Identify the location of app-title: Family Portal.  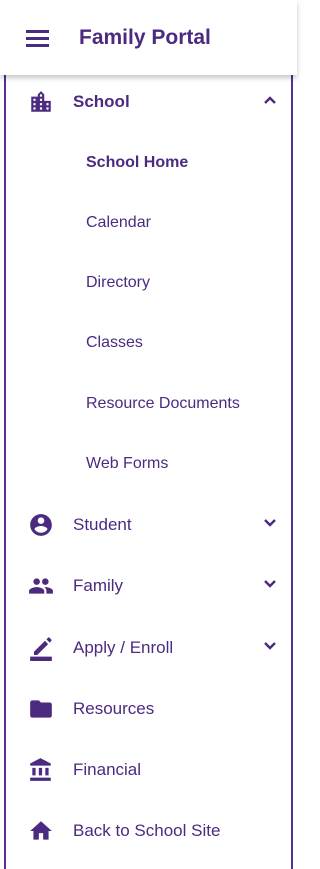
(145, 37).